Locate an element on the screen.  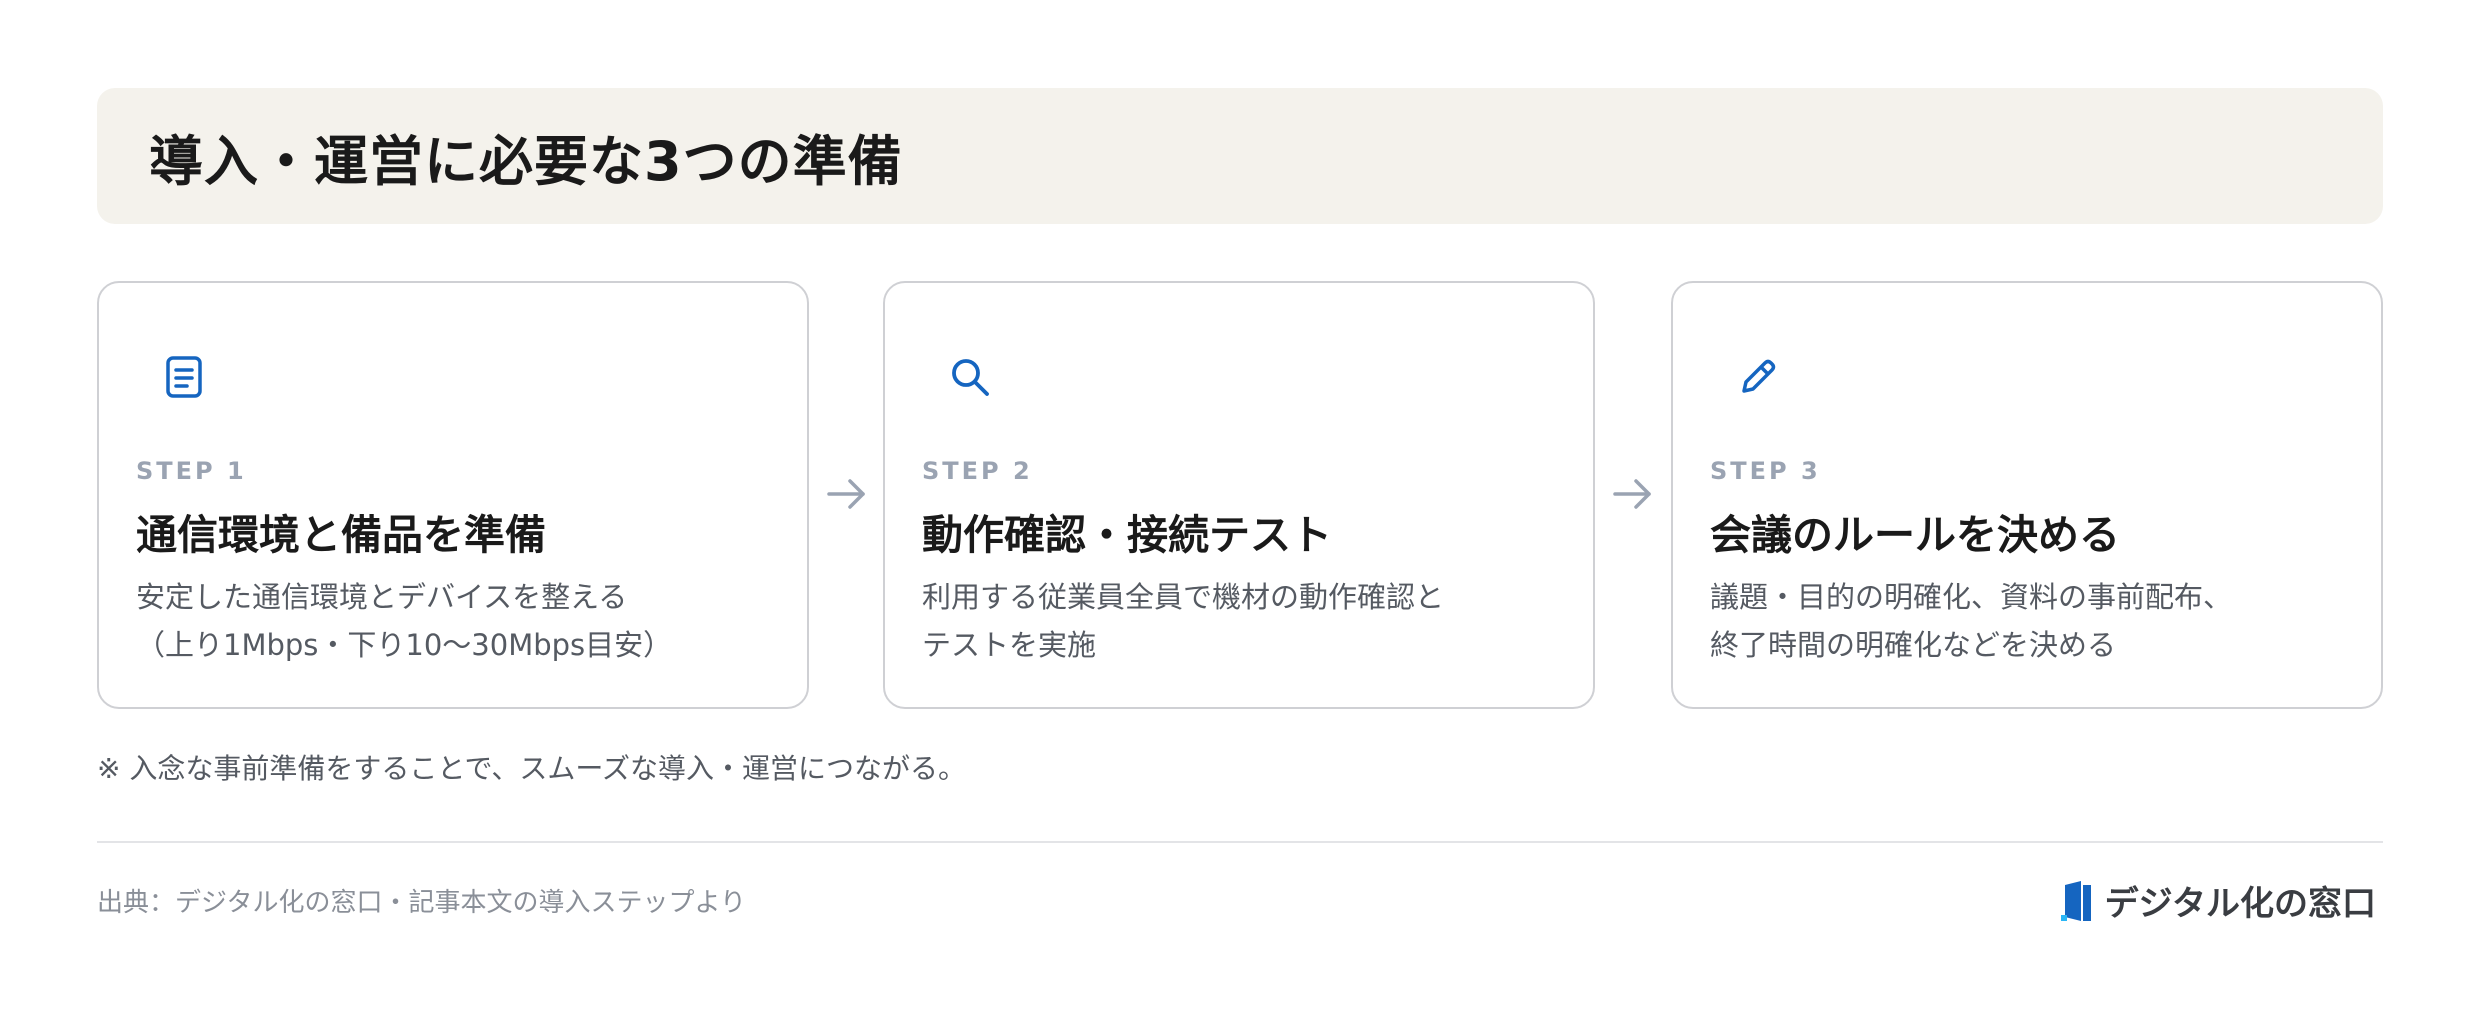
step-label: STEP 2 is located at coordinates (977, 471).